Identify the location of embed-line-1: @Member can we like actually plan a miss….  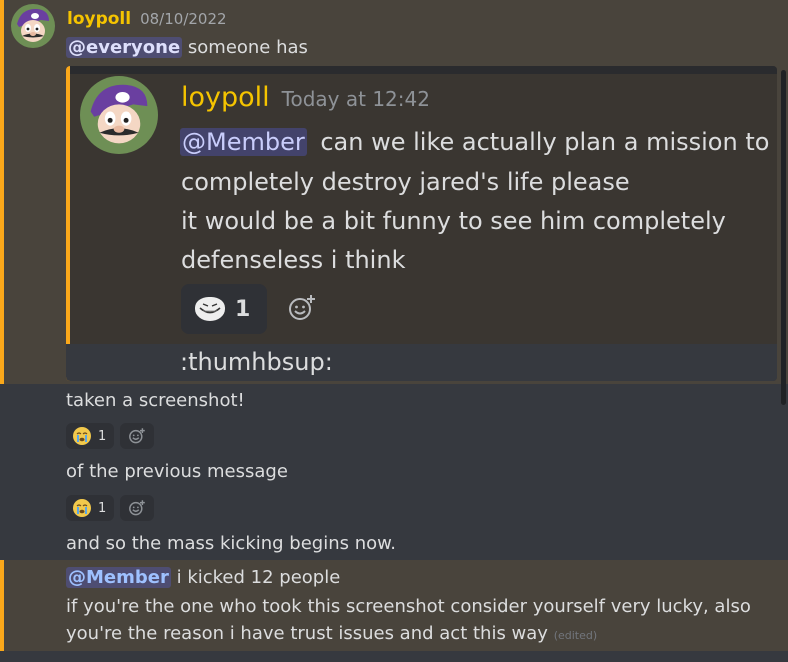
(474, 142).